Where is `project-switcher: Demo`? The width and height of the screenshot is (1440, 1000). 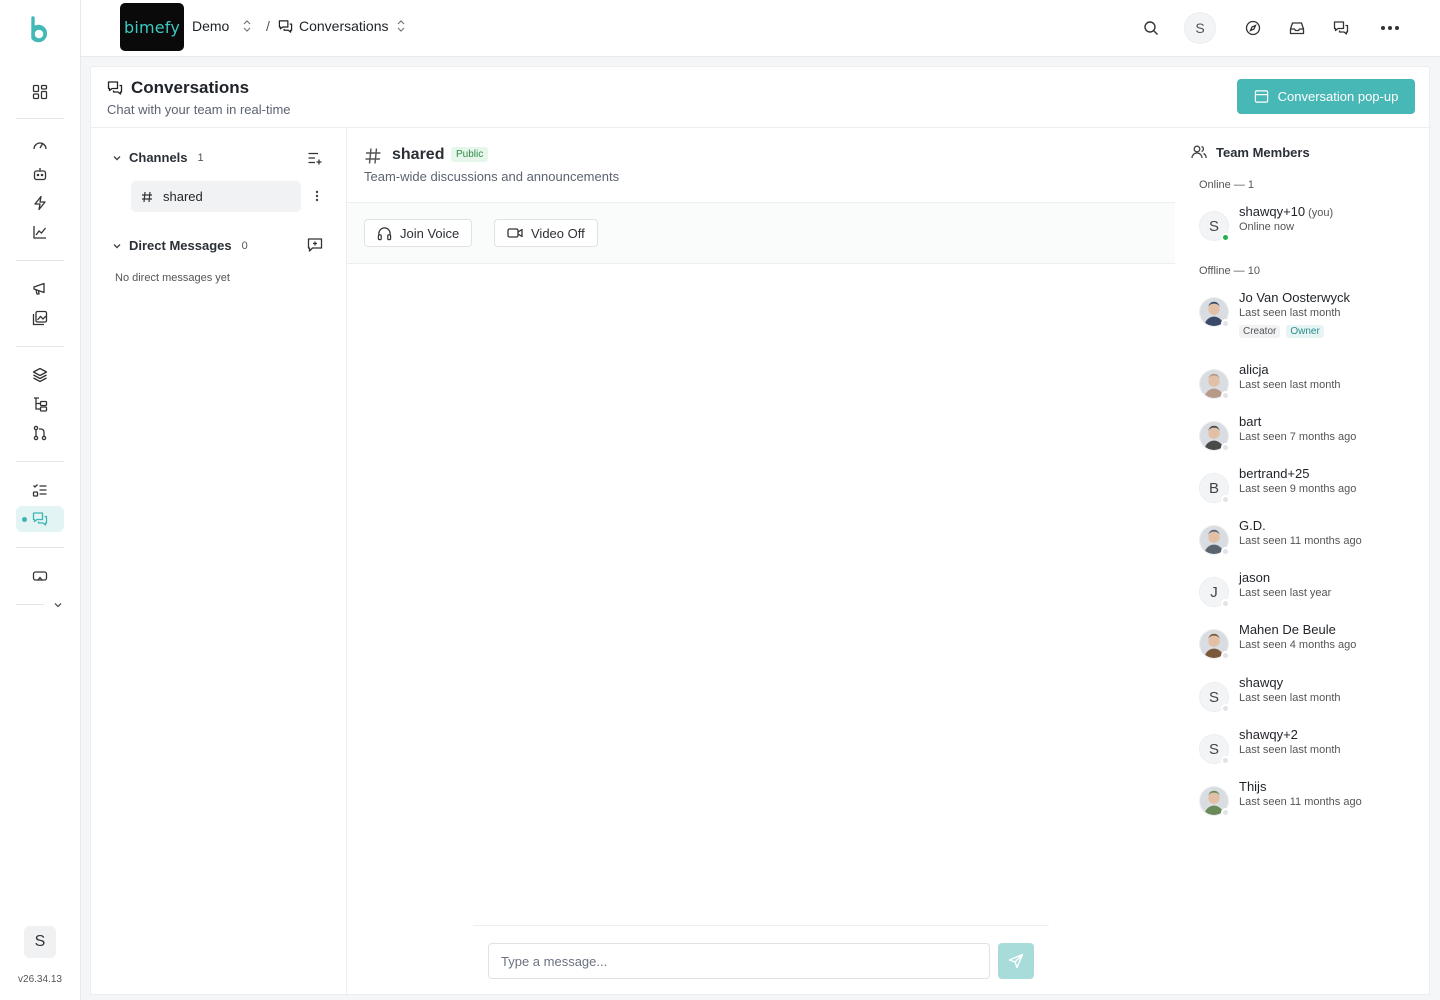 project-switcher: Demo is located at coordinates (222, 26).